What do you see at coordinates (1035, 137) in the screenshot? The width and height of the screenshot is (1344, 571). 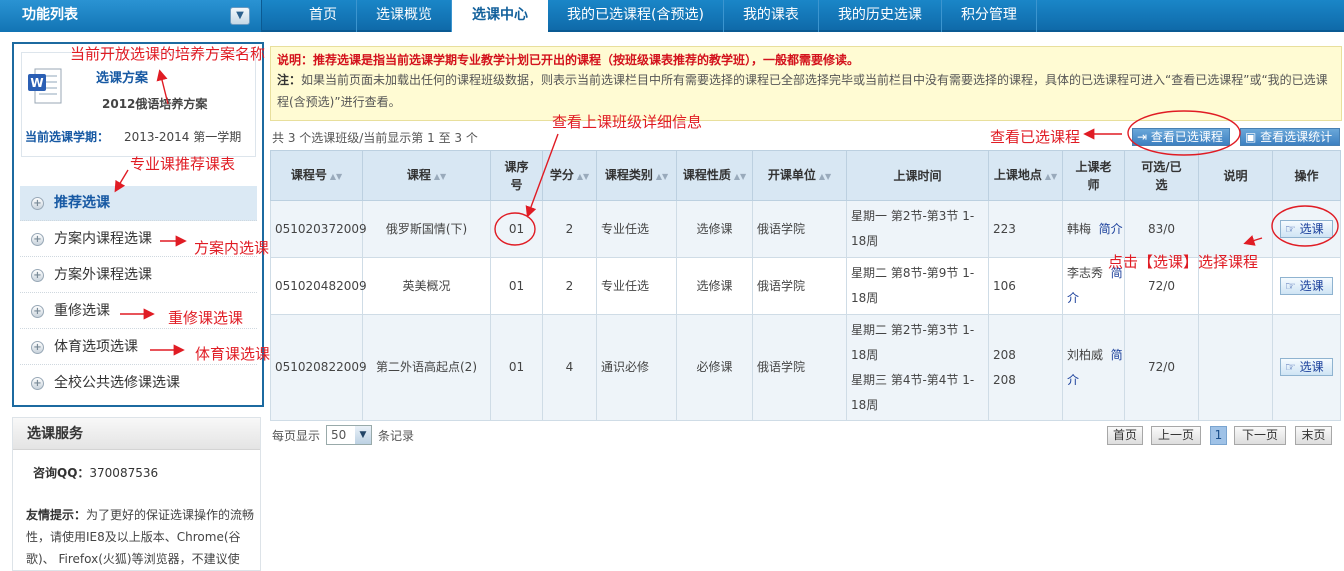 I see `annotation-selected: 查看已选课程` at bounding box center [1035, 137].